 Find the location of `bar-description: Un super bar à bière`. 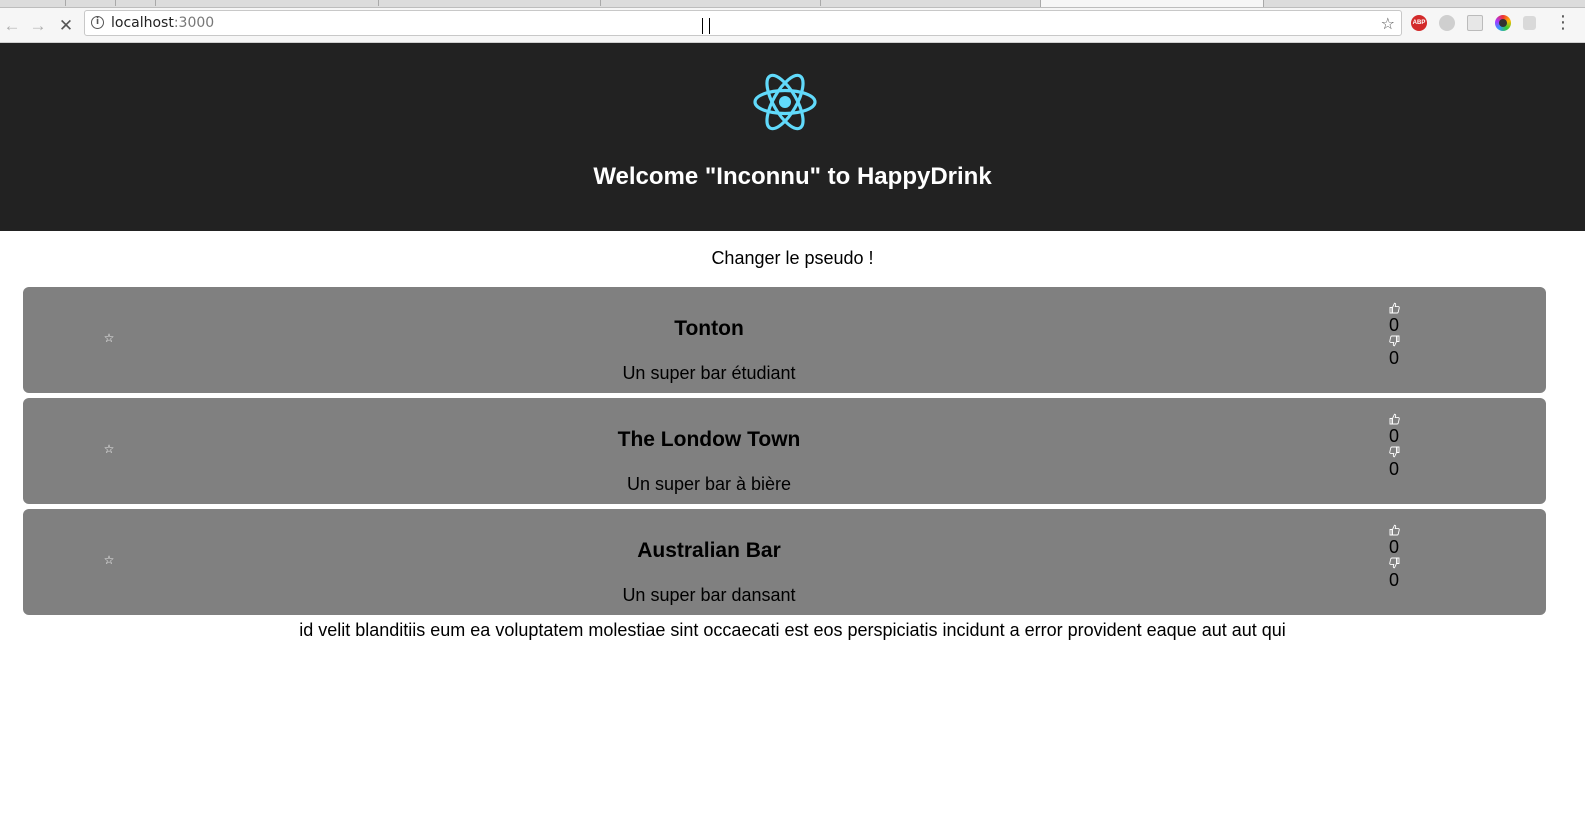

bar-description: Un super bar à bière is located at coordinates (709, 484).